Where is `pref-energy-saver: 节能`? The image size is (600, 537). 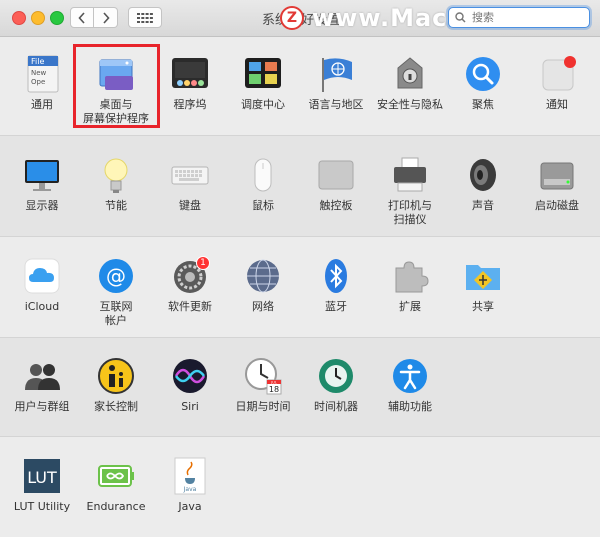 pref-energy-saver: 节能 is located at coordinates (116, 184).